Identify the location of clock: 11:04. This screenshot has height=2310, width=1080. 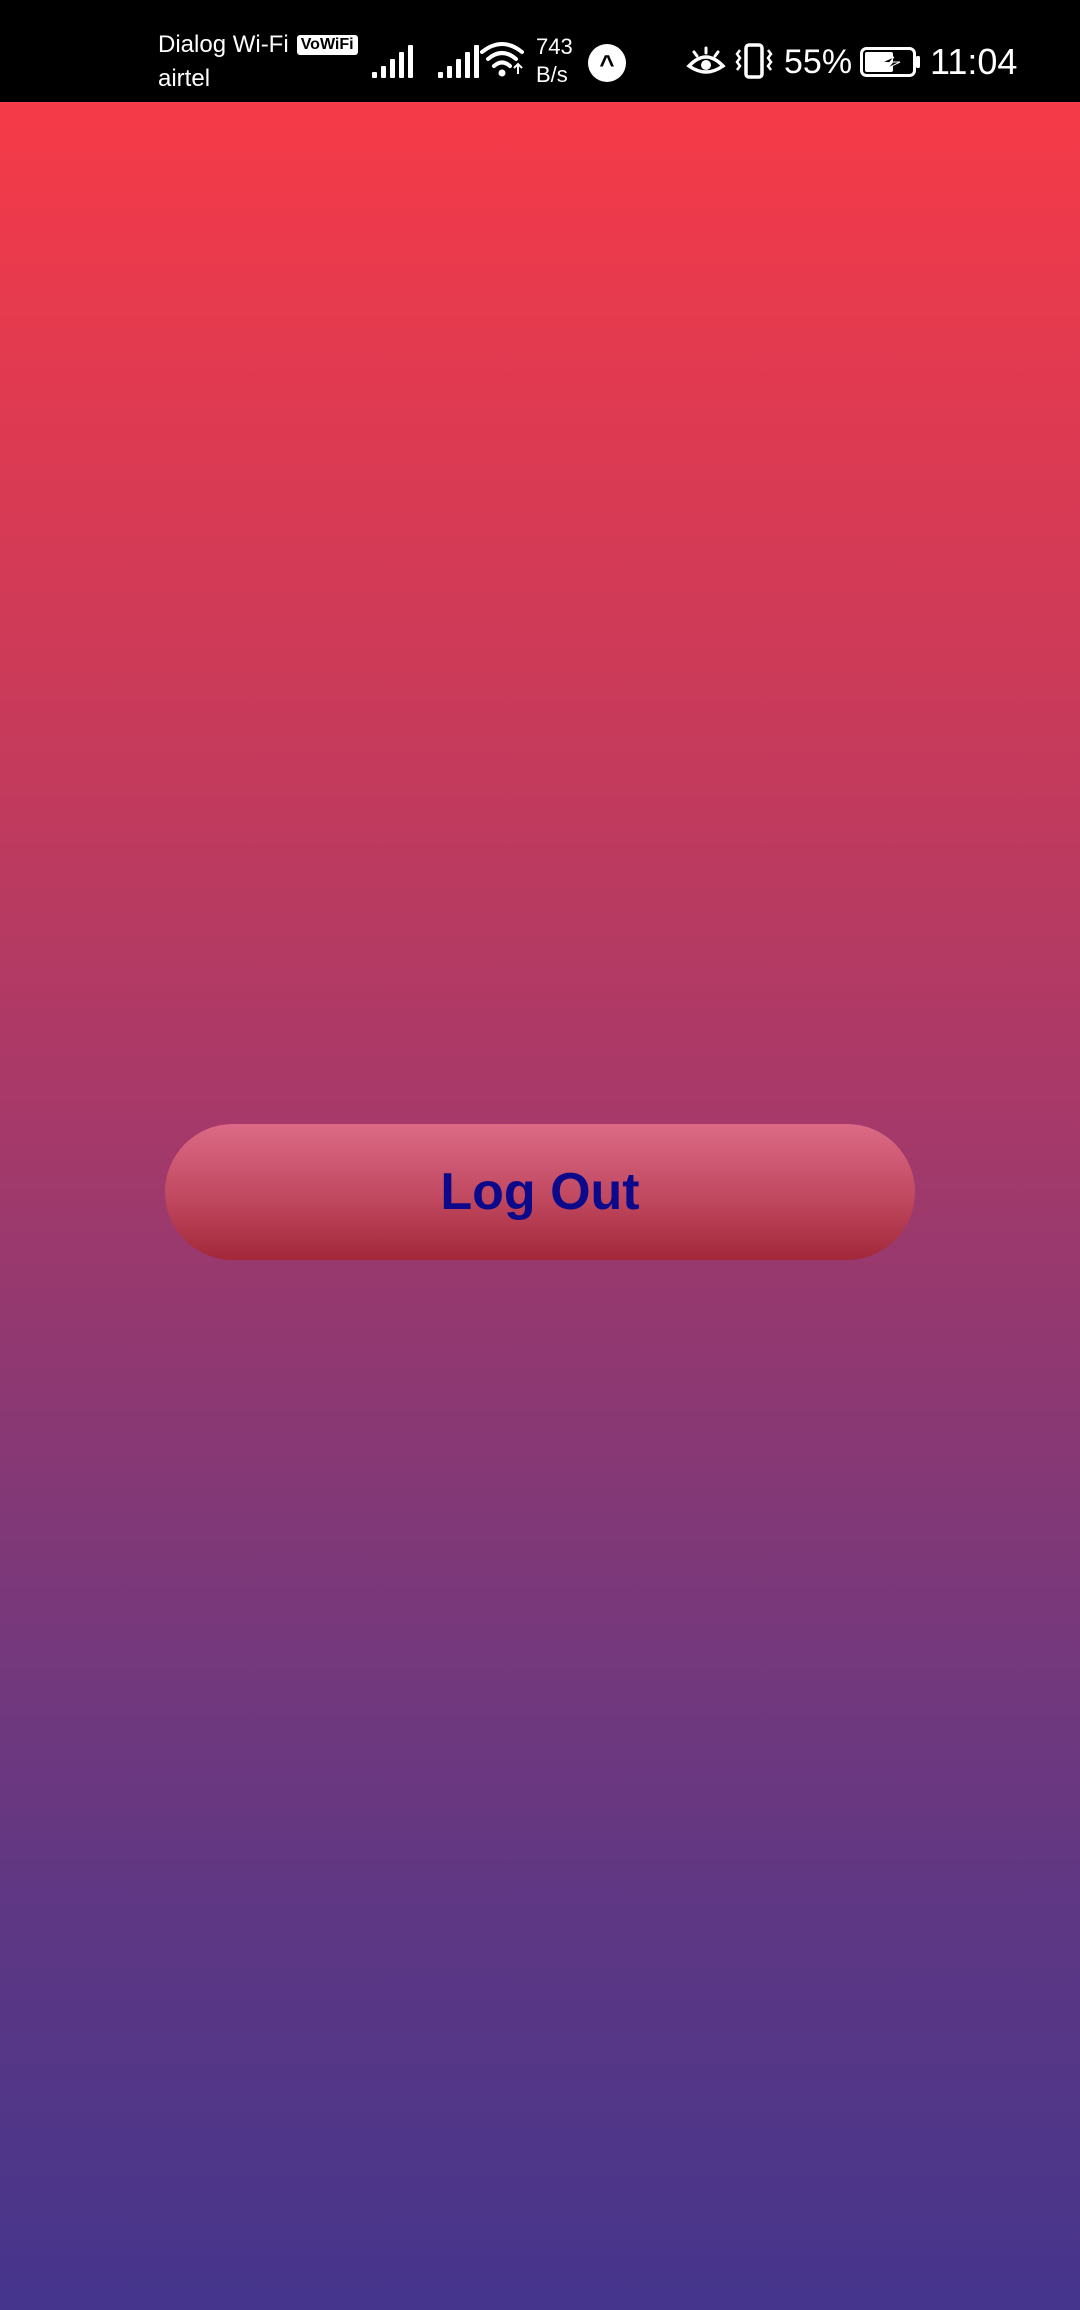
(974, 61).